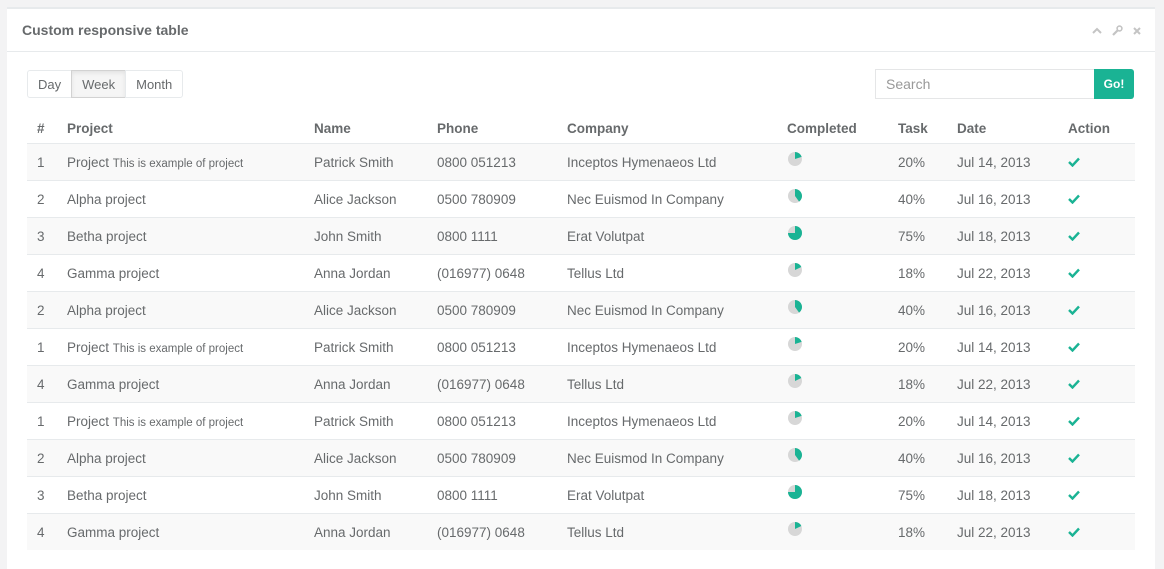 This screenshot has height=569, width=1164. I want to click on day-button: Day, so click(50, 84).